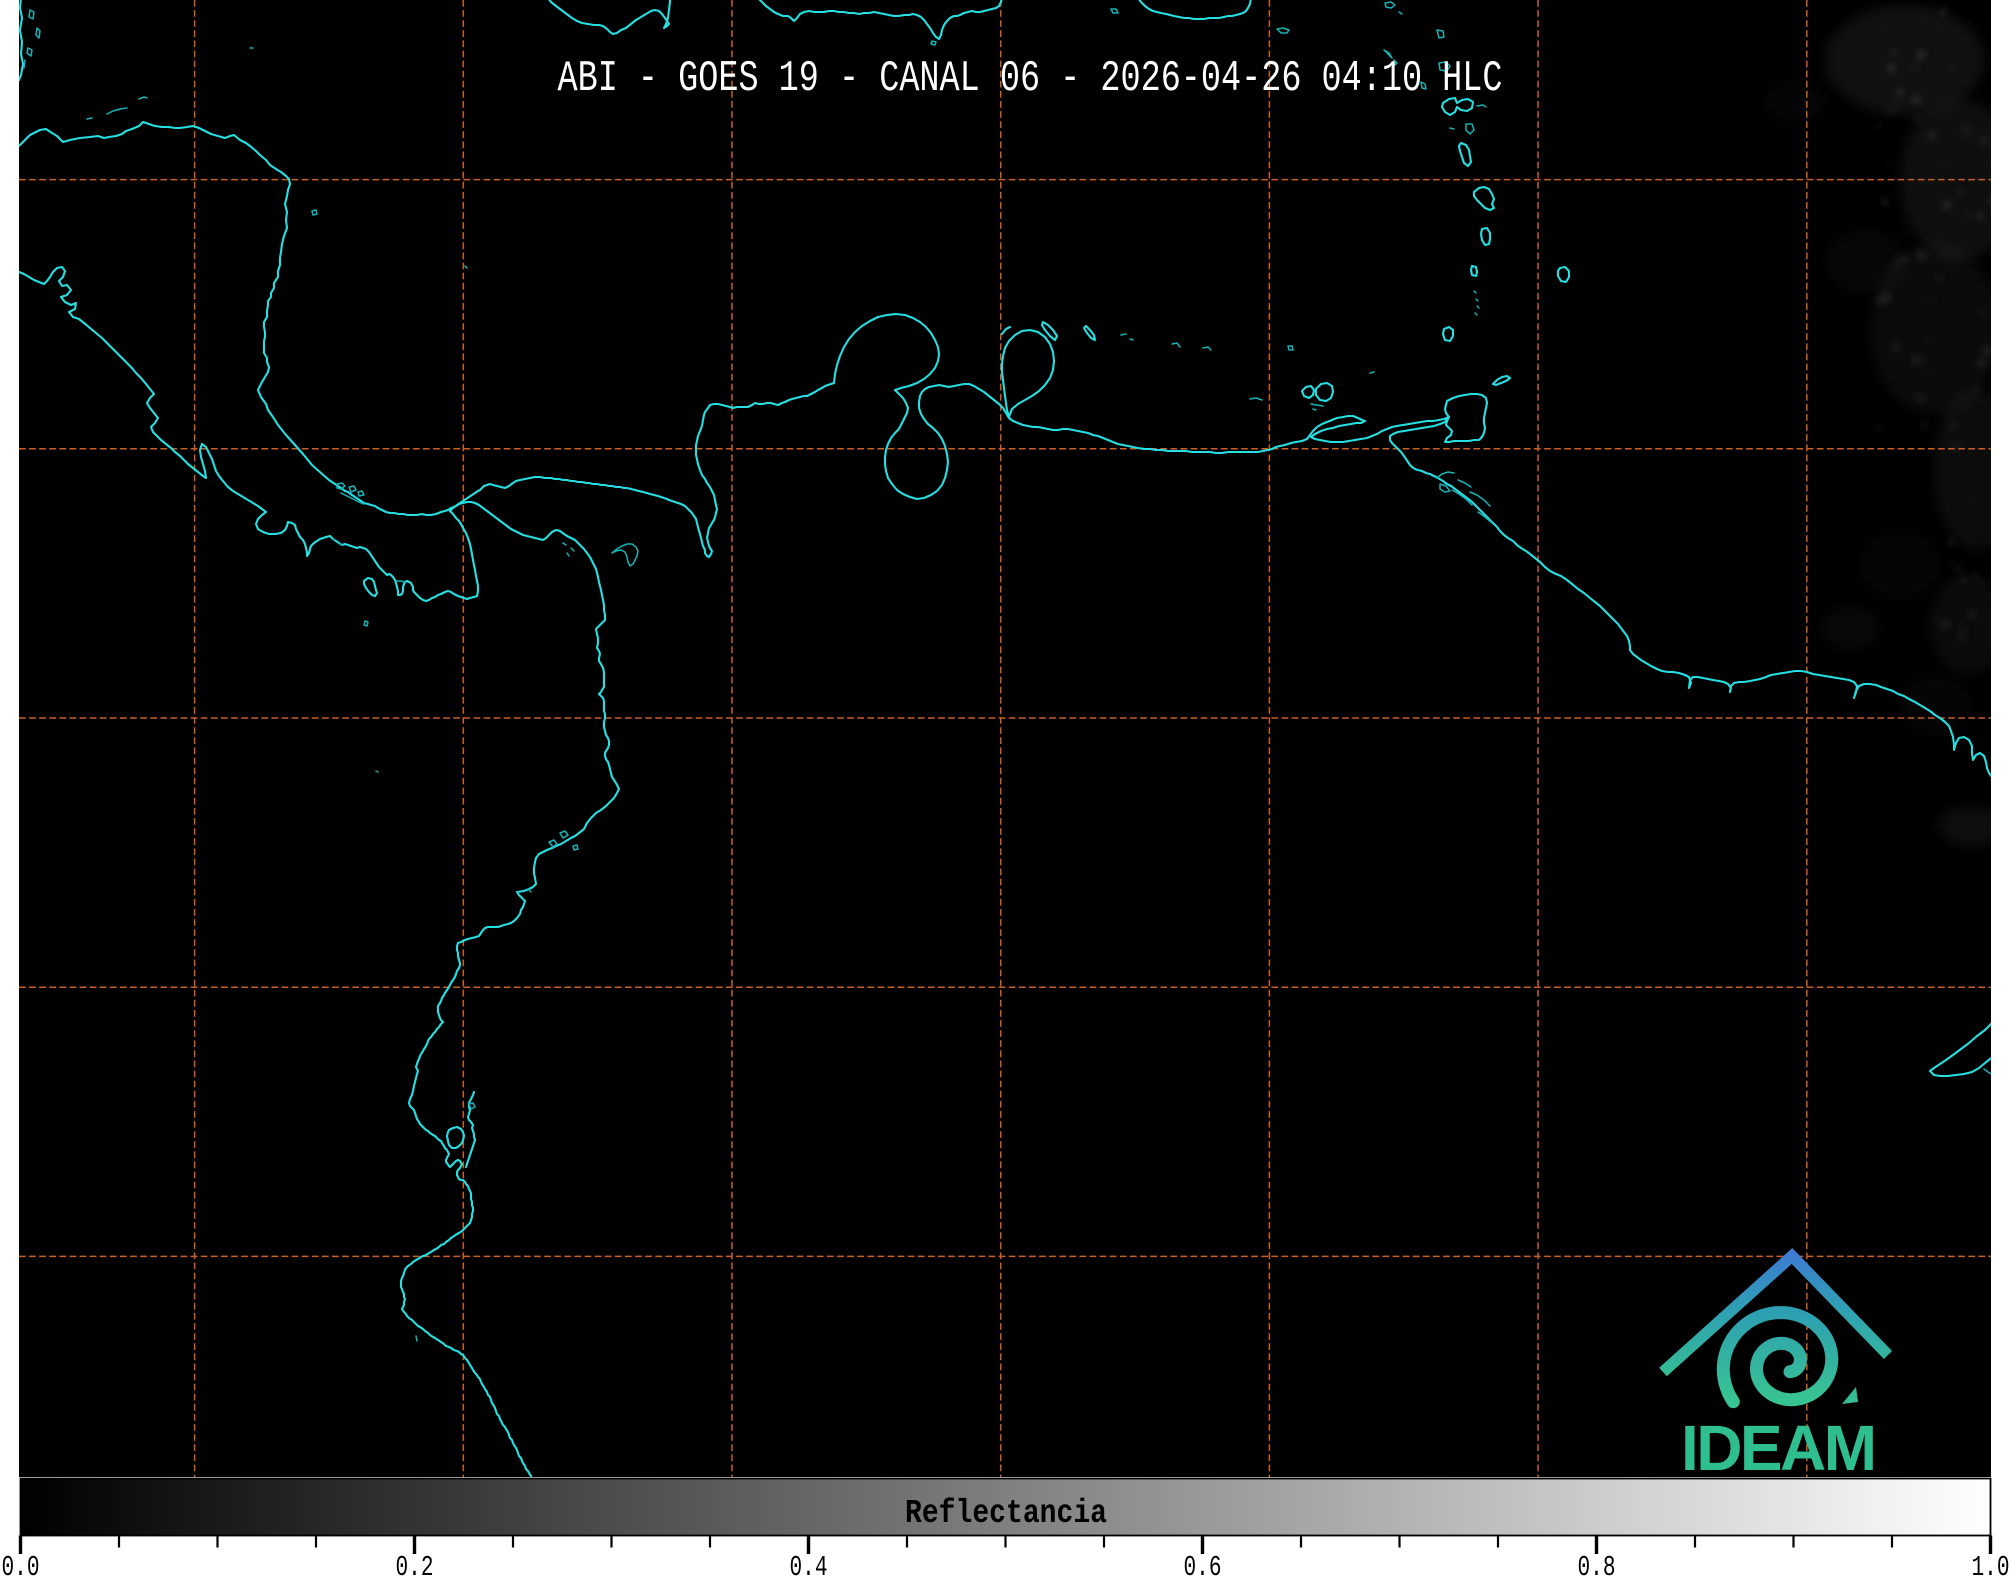 The width and height of the screenshot is (2011, 1577). What do you see at coordinates (1203, 1564) in the screenshot?
I see `svg-text: 0.6` at bounding box center [1203, 1564].